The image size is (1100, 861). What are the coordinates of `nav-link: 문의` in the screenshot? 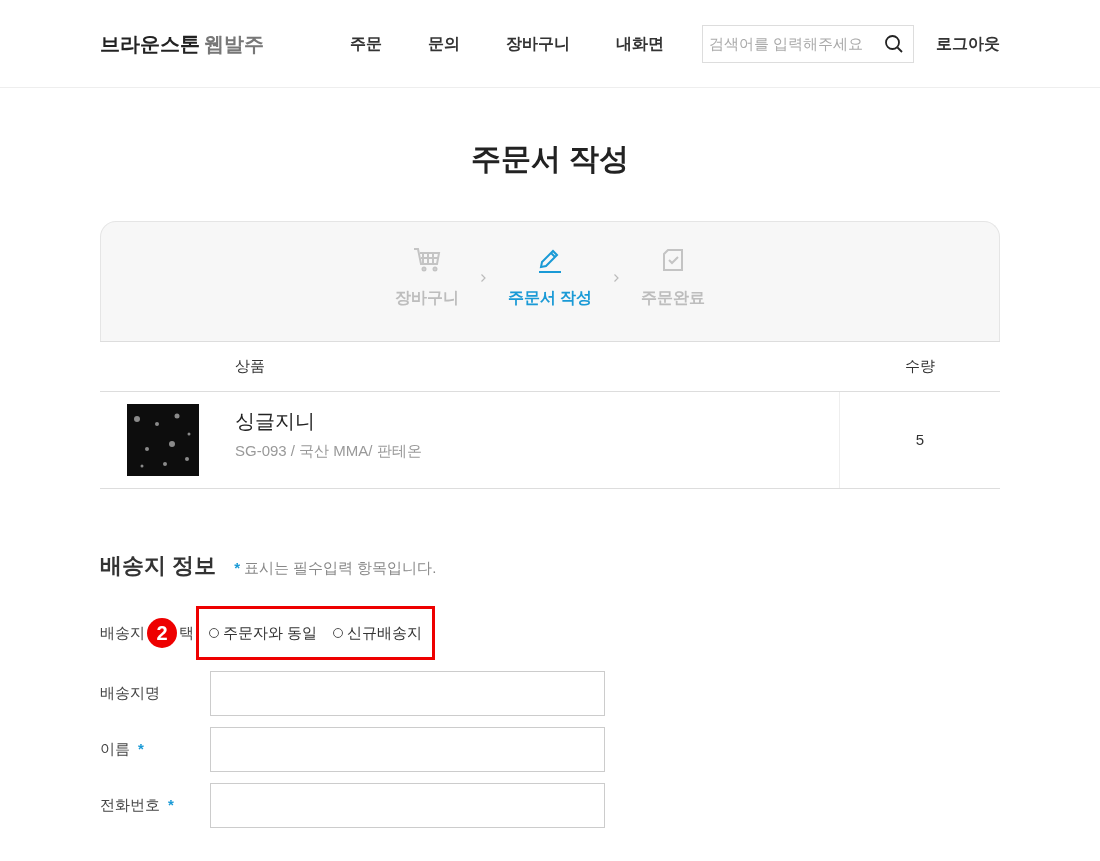 It's located at (444, 43).